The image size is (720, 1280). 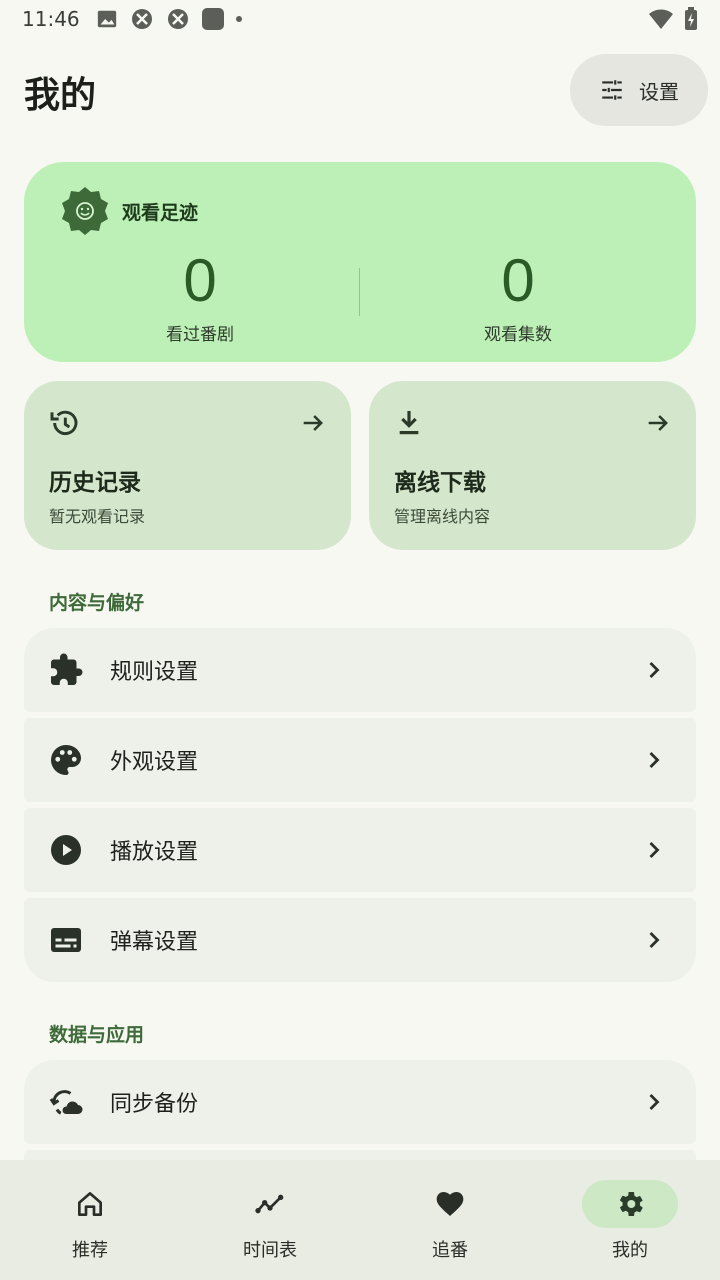 What do you see at coordinates (95, 483) in the screenshot?
I see `history-title: 历史记录` at bounding box center [95, 483].